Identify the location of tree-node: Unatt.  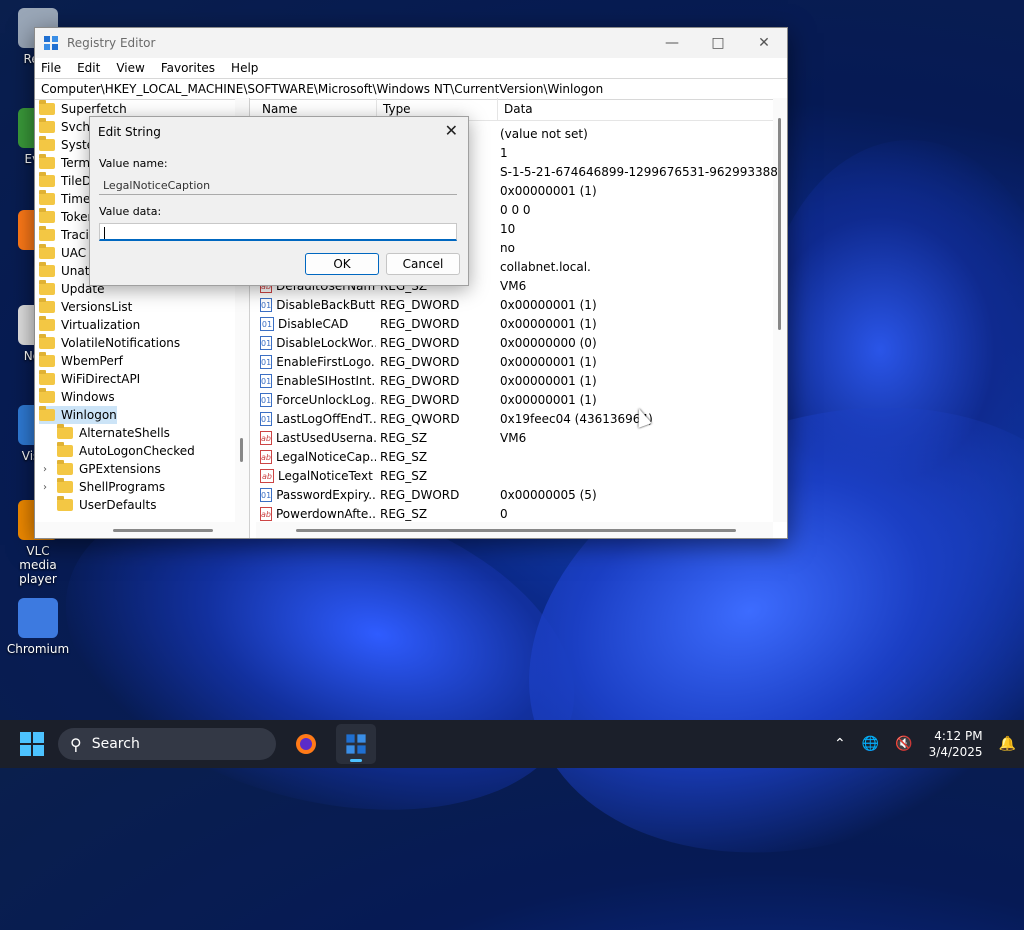
(66, 271).